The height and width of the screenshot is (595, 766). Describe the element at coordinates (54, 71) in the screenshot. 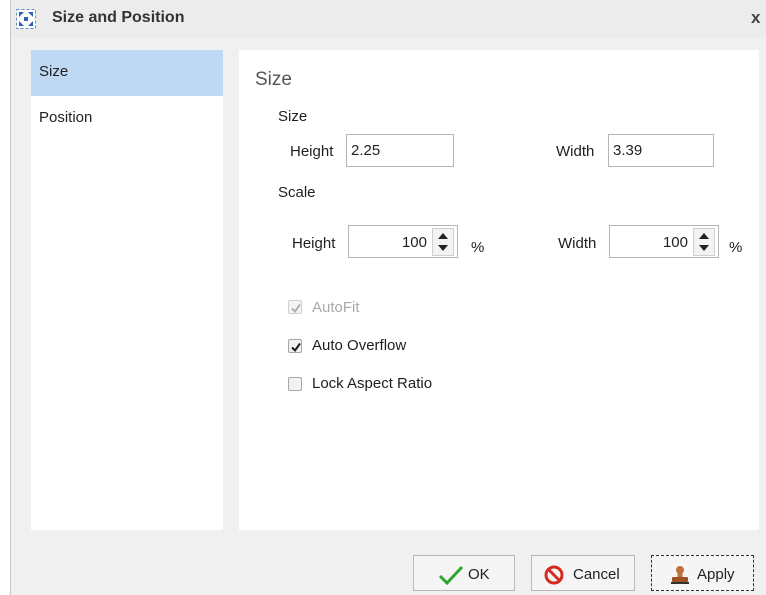

I see `sidebar-item-label: Size` at that location.